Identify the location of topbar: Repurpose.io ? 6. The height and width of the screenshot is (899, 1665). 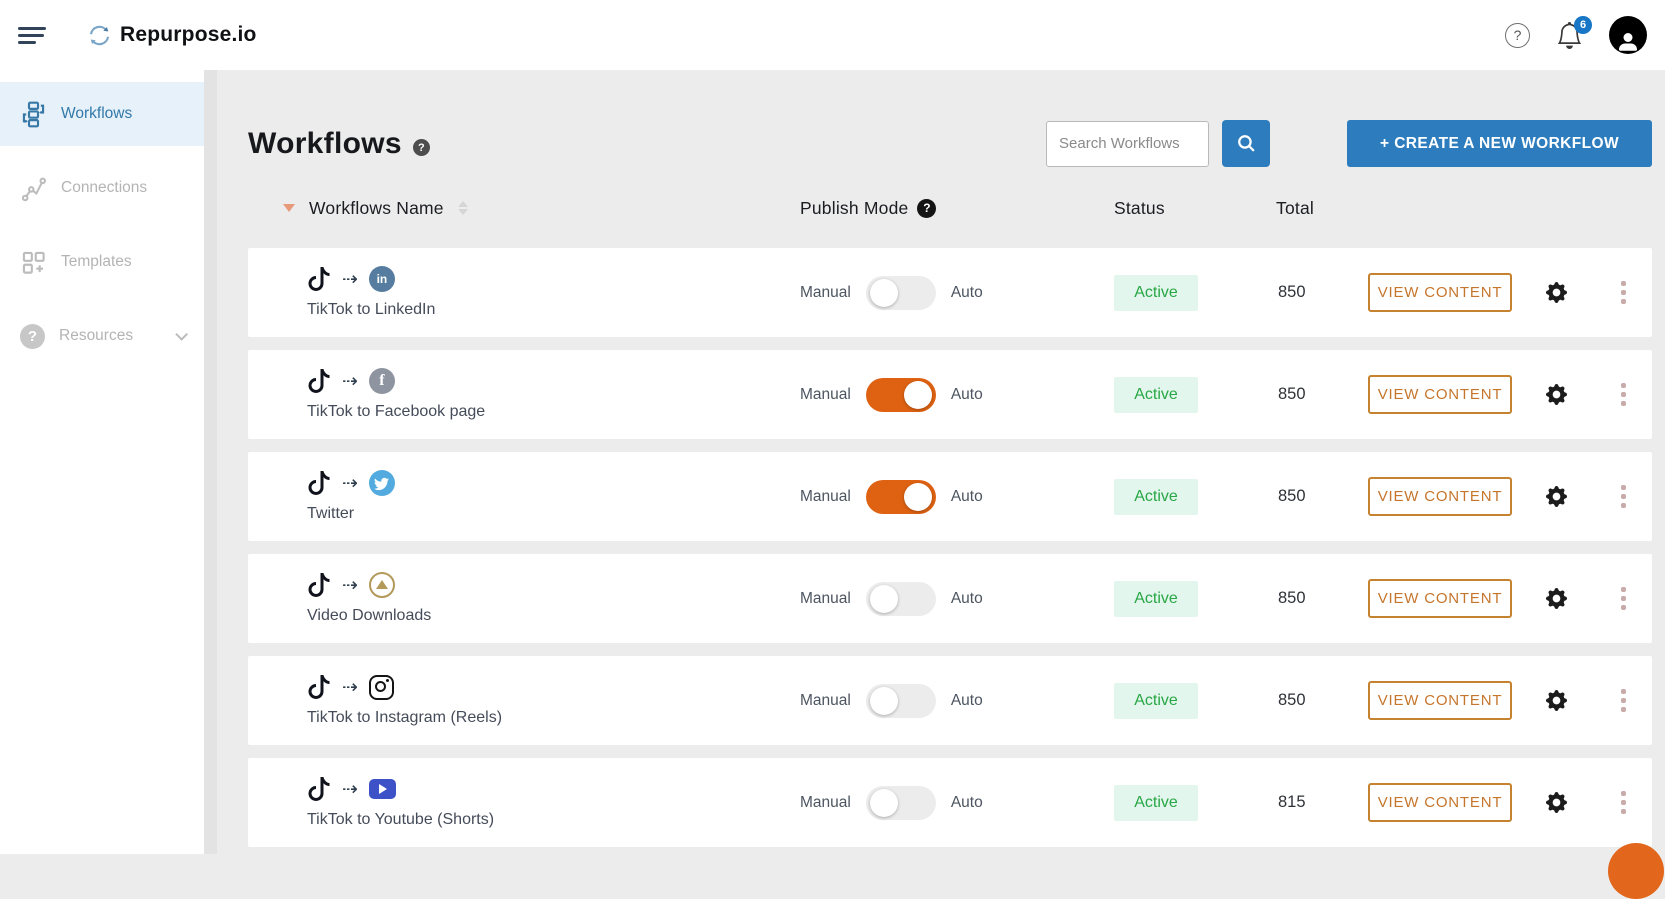
(832, 35).